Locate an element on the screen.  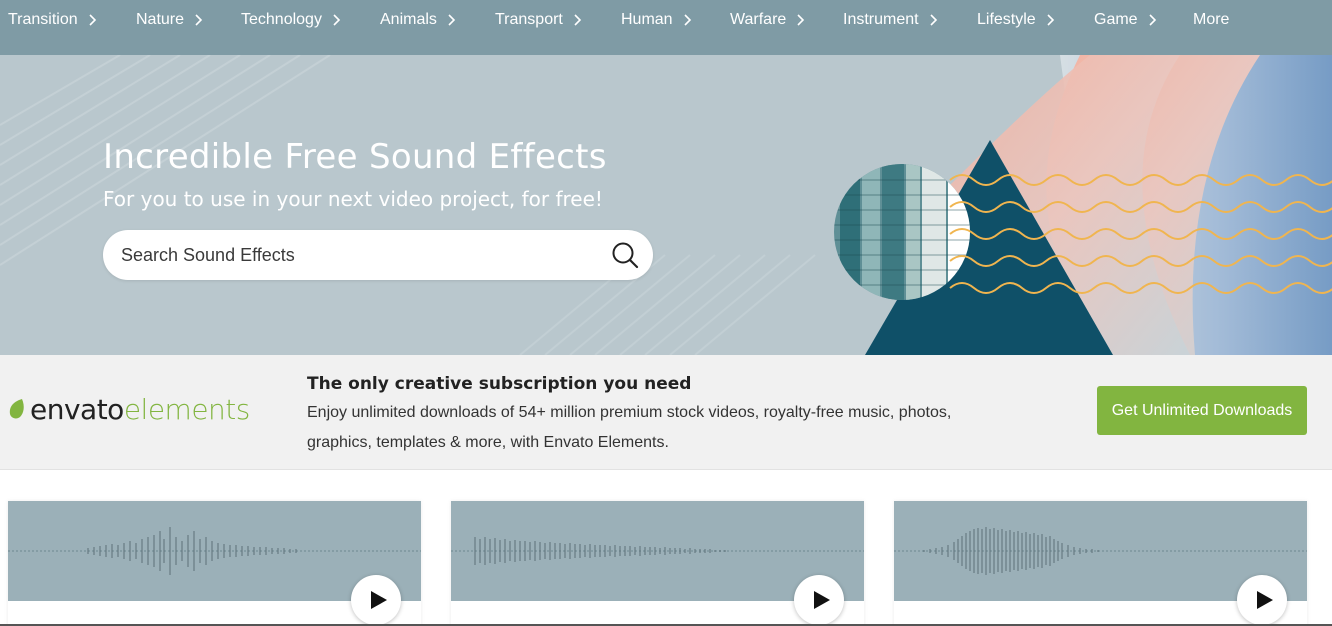
nav-item-transition: Transition is located at coordinates (54, 20).